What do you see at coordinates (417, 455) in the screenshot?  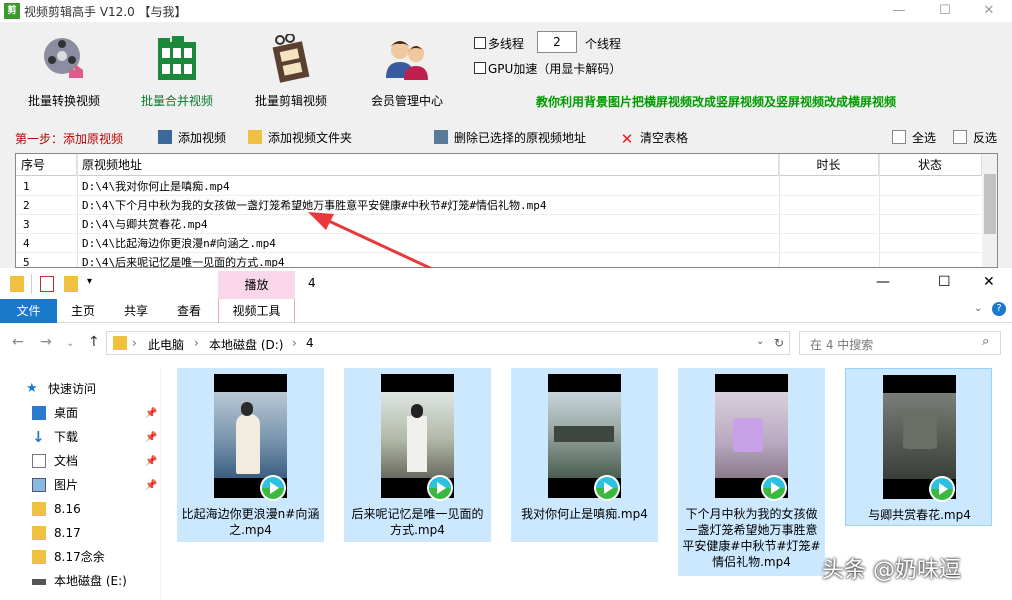 I see `file-tile: 后来呢记忆是唯一见面的方式.mp4` at bounding box center [417, 455].